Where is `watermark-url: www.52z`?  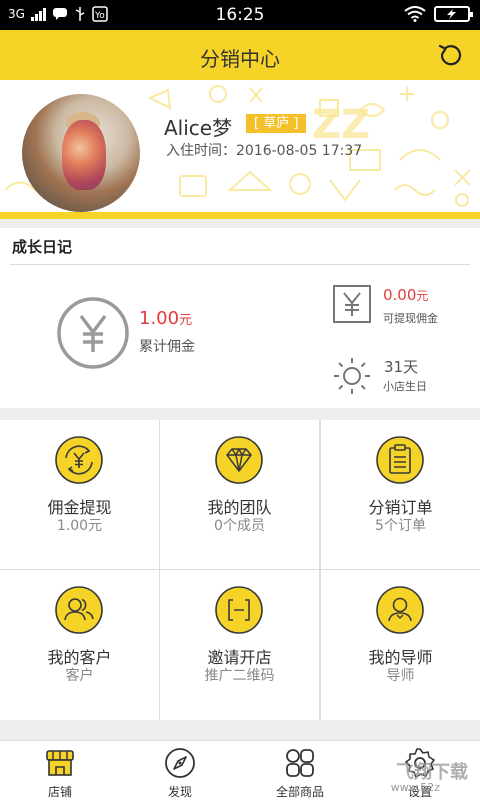 watermark-url: www.52z is located at coordinates (415, 787).